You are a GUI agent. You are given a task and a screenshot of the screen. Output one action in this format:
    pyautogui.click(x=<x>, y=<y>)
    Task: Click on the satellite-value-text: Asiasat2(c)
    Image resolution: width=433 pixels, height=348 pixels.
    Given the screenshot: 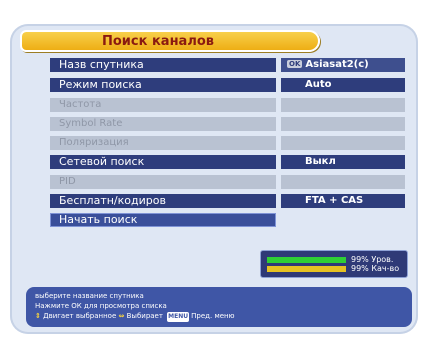 What is the action you would take?
    pyautogui.click(x=337, y=64)
    